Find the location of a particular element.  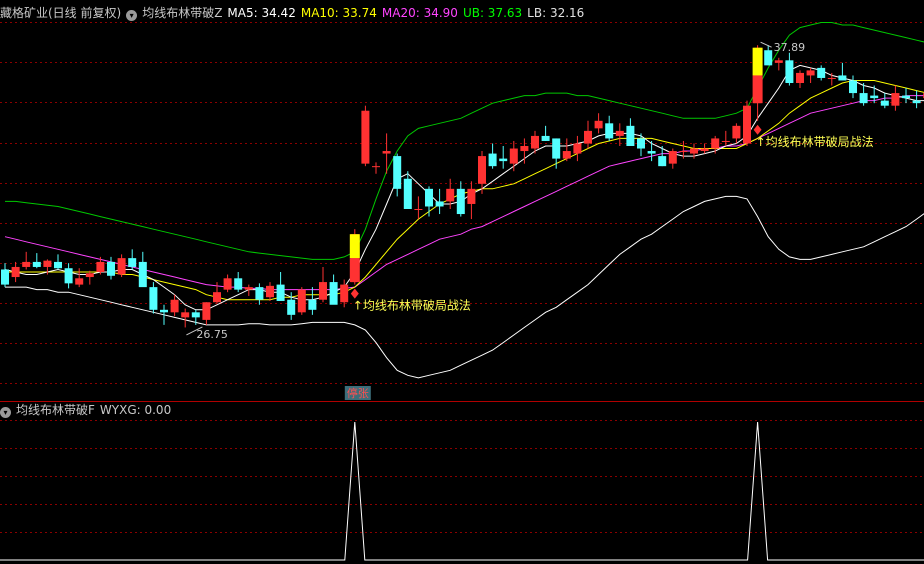

sub-indicator-name: 均线布林带破F is located at coordinates (55, 410).